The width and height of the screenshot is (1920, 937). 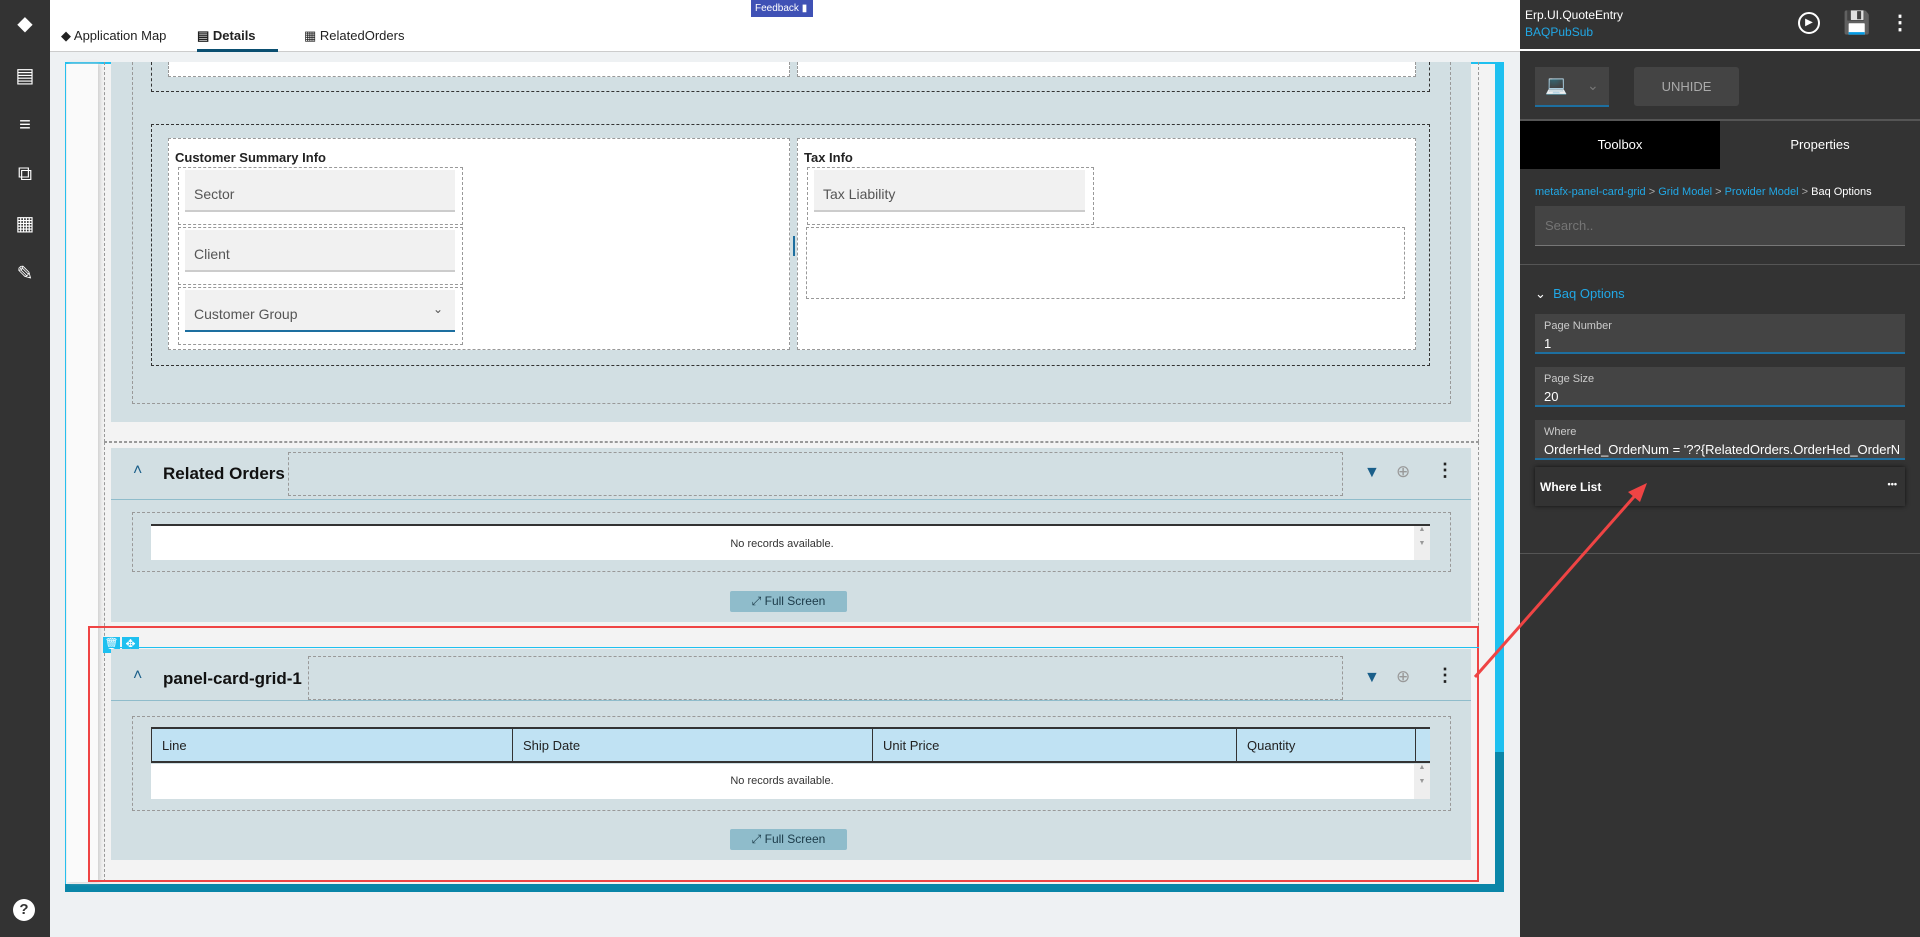 I want to click on grid-icon: ▦, so click(x=25, y=224).